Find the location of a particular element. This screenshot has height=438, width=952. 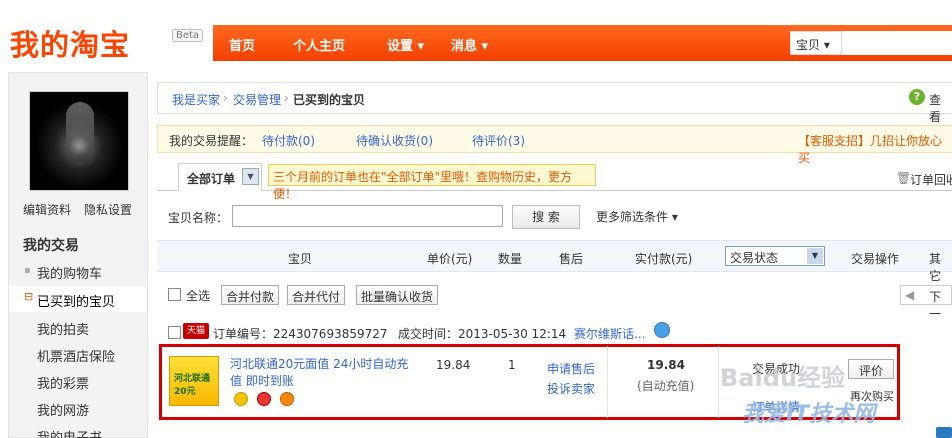

baidu-watermark: Baidu经验 is located at coordinates (782, 378).